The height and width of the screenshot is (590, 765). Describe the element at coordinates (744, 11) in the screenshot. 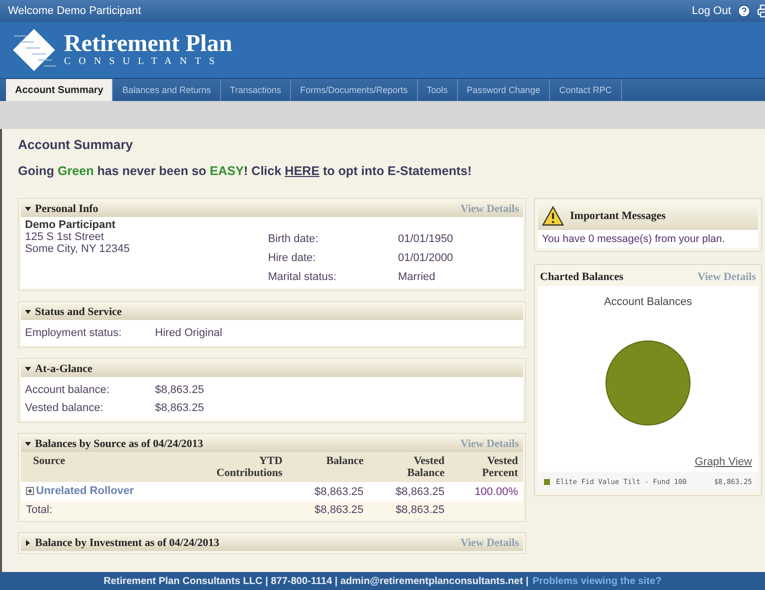

I see `help-icon` at that location.